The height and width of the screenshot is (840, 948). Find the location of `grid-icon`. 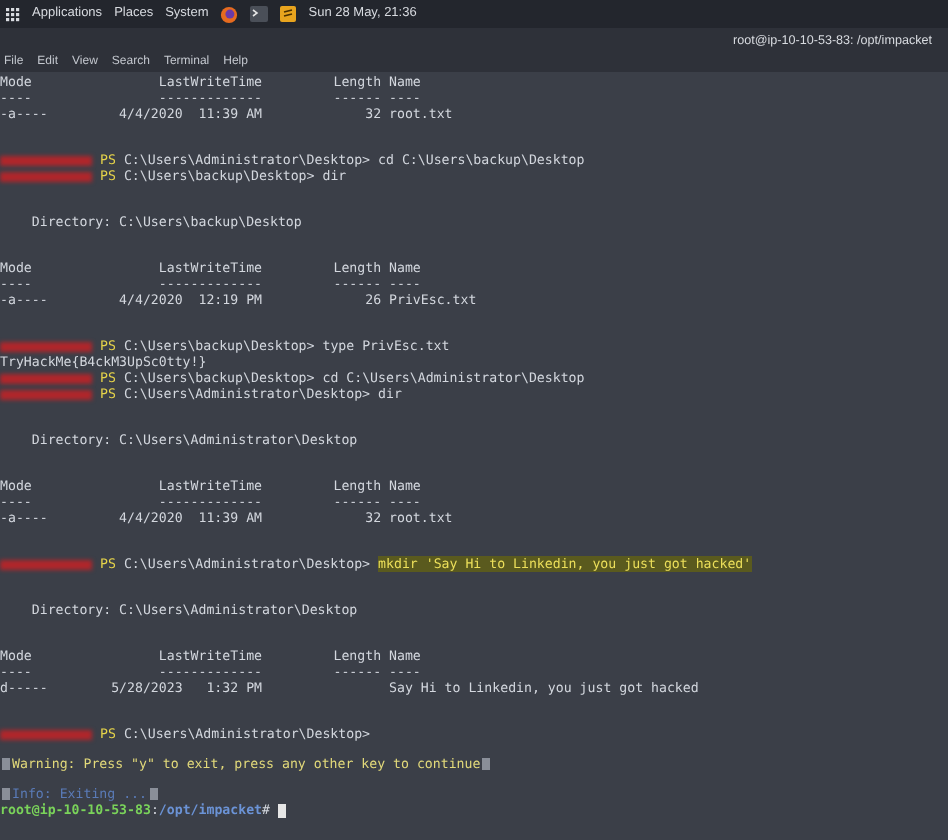

grid-icon is located at coordinates (13, 14).